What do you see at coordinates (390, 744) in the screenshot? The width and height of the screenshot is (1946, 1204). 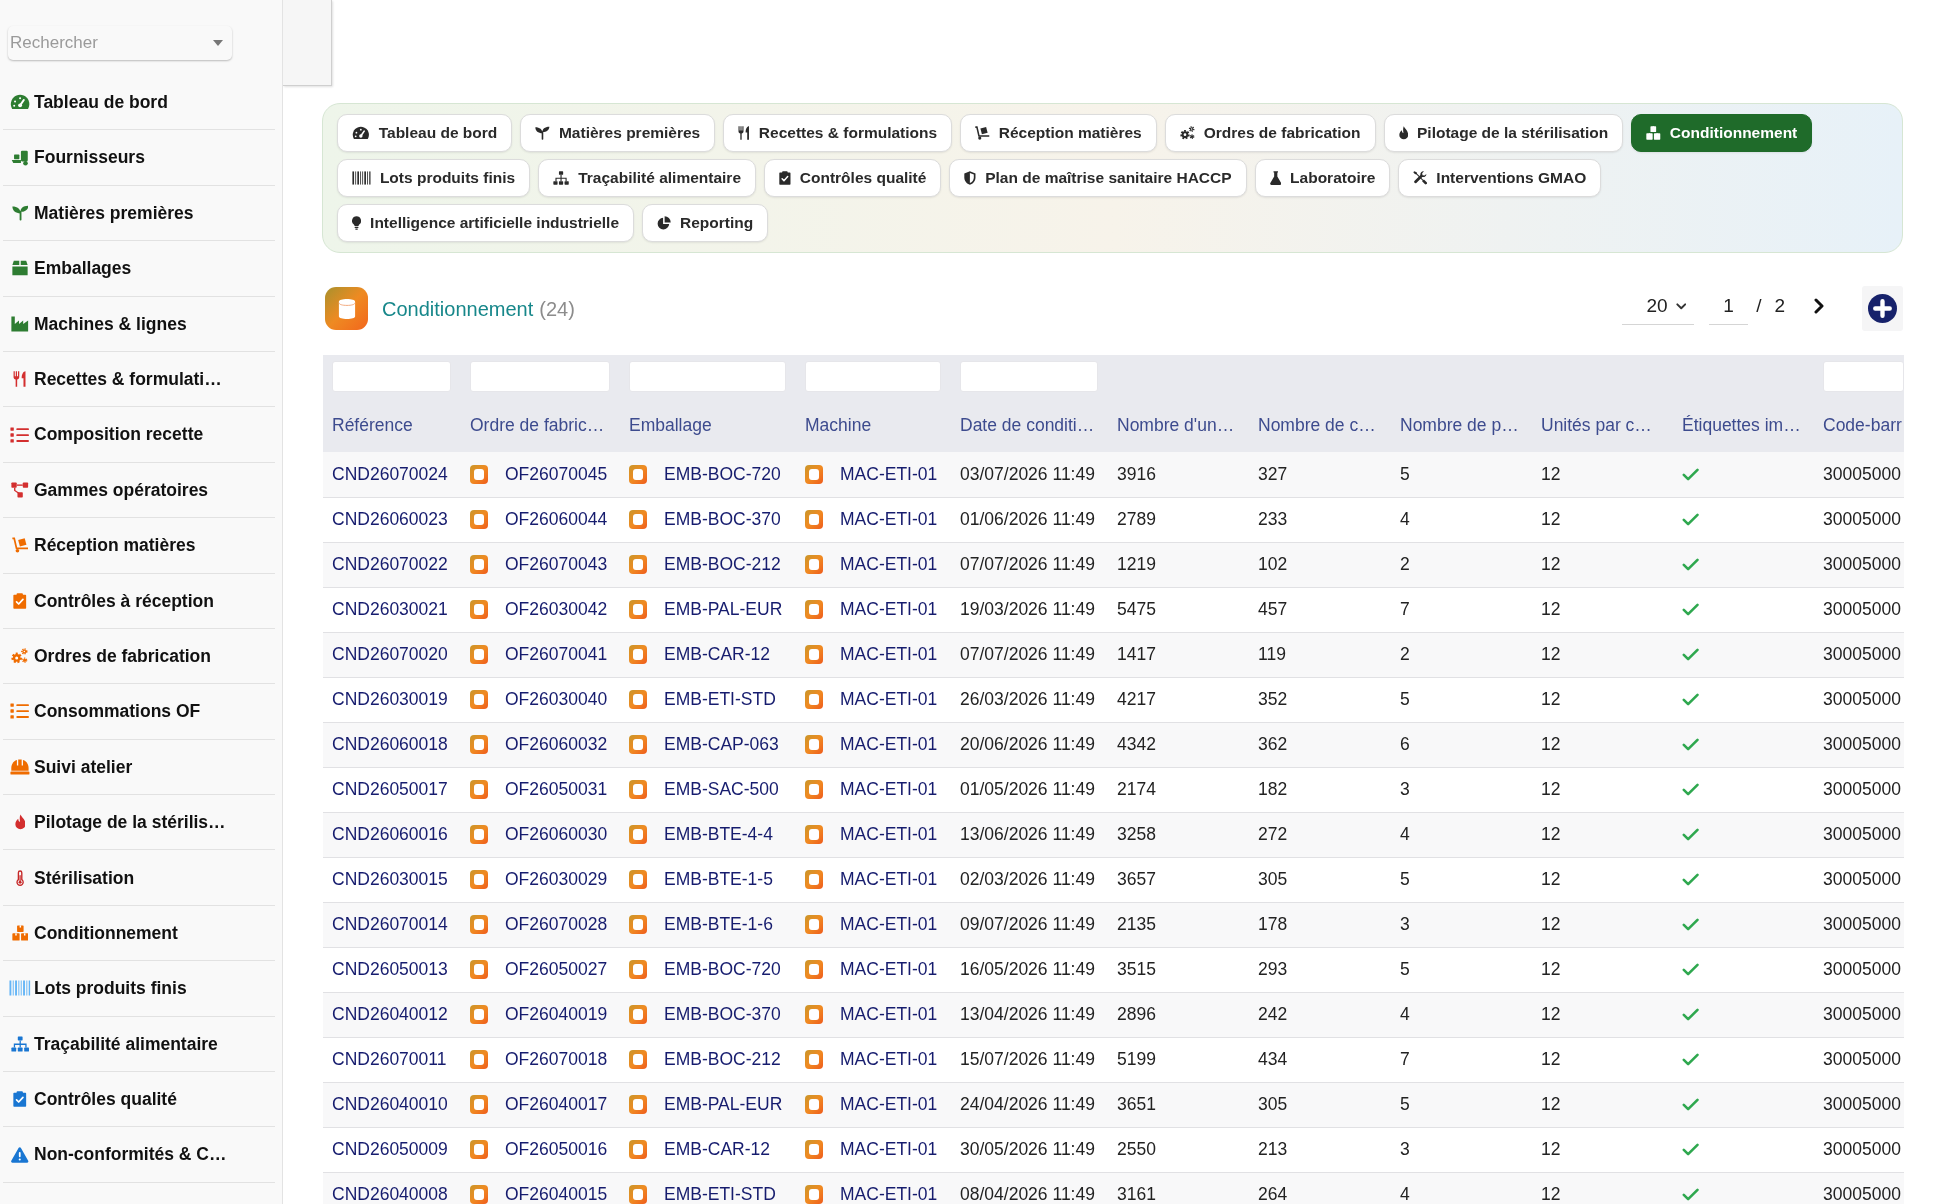 I see `table-link: CND26060018` at bounding box center [390, 744].